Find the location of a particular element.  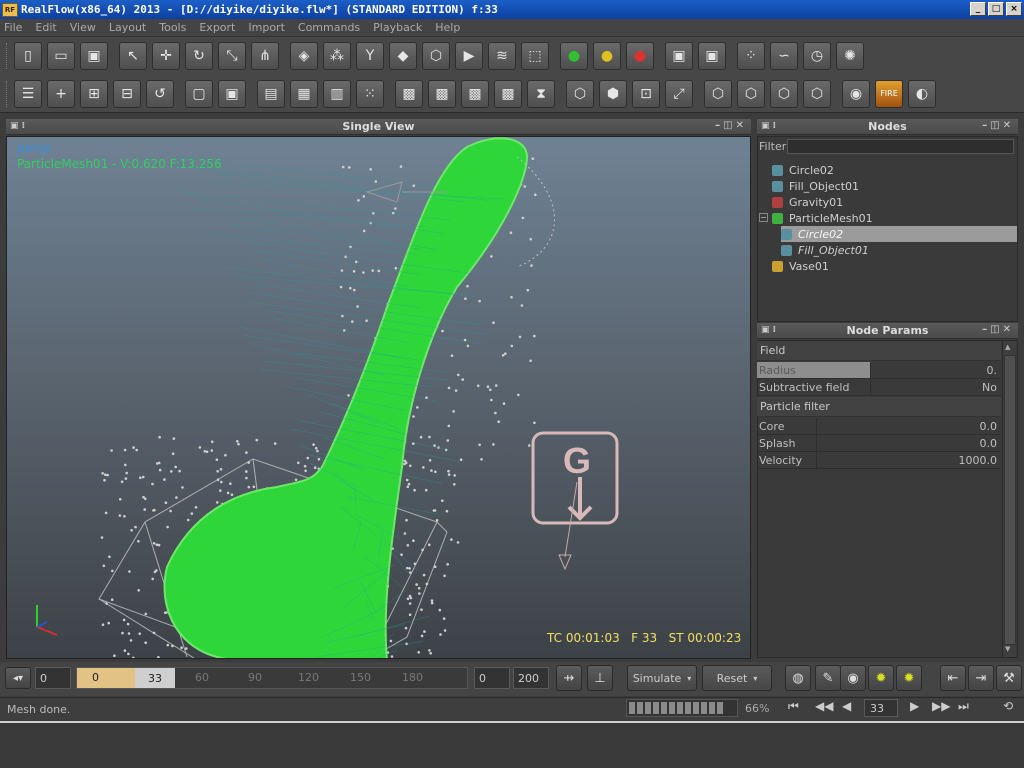

refresh-icon: ↺ is located at coordinates (160, 93).